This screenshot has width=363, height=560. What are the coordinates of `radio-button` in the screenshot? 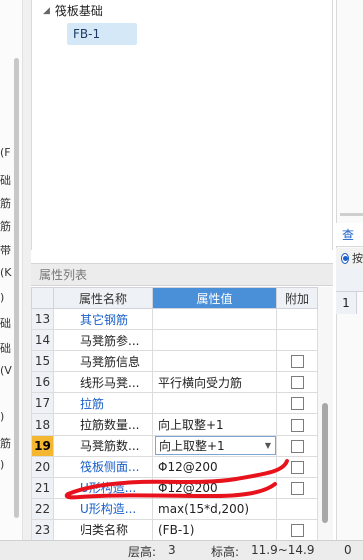 It's located at (345, 258).